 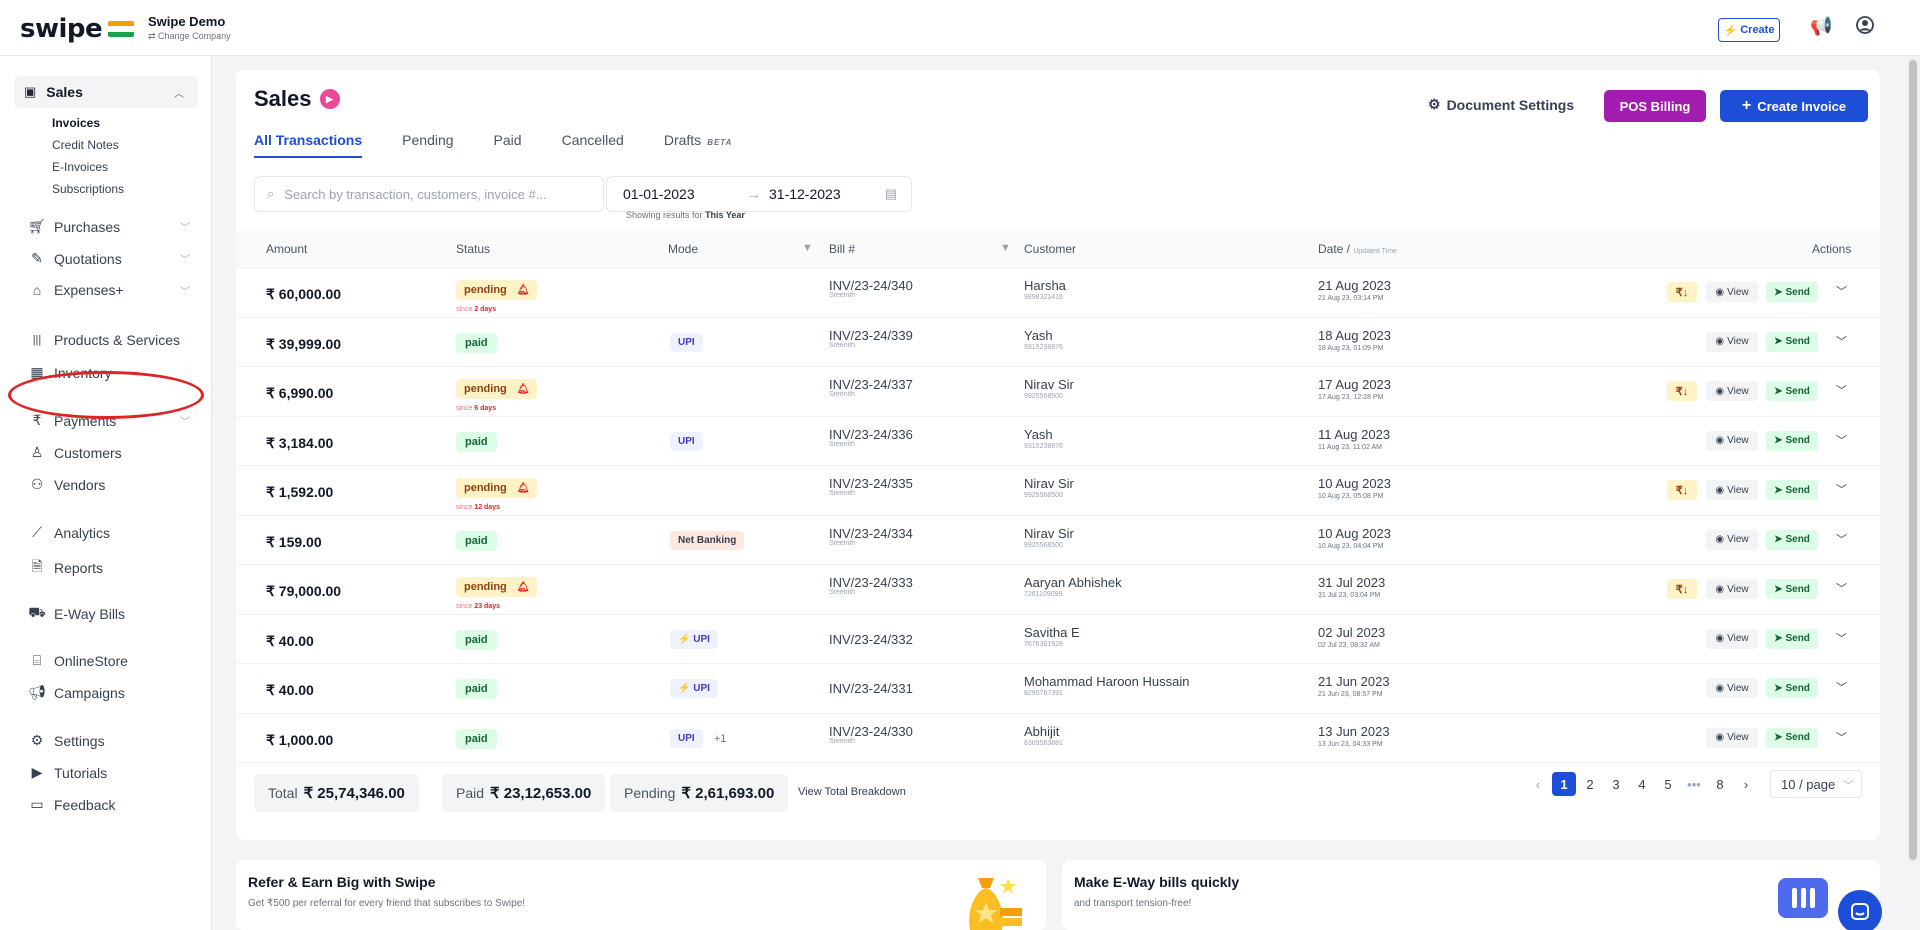 I want to click on sidebar-item-expenses: ⌂ Expenses+ ﹀, so click(x=109, y=290).